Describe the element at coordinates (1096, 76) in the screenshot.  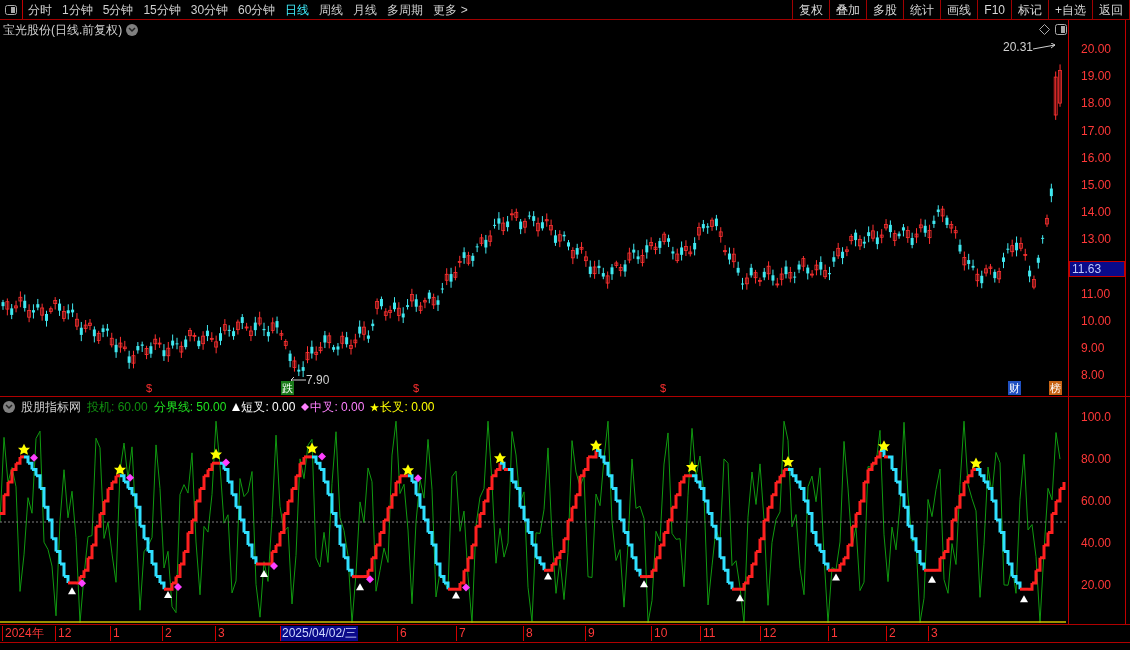
I see `price-axis-label: 19.00` at that location.